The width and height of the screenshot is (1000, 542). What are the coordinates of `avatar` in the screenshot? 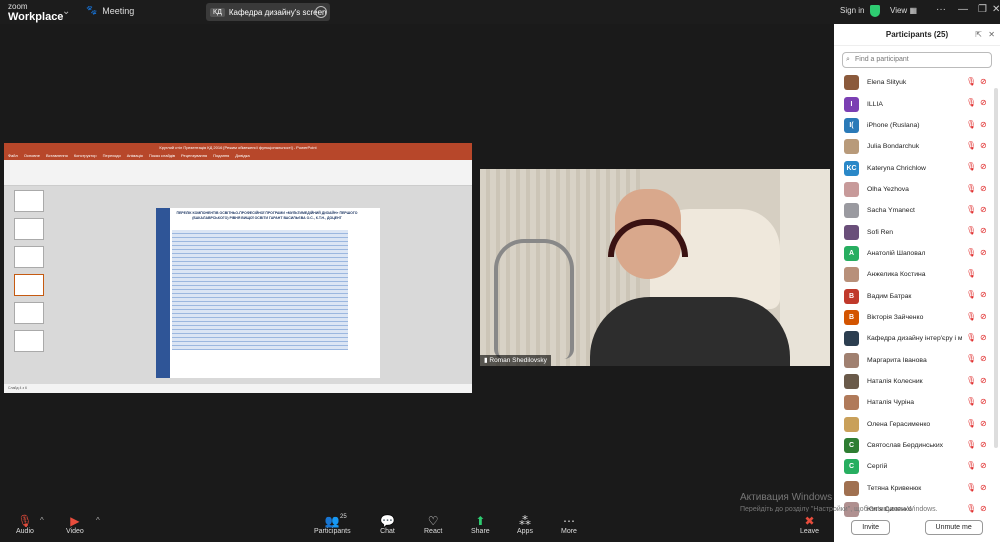 It's located at (851, 275).